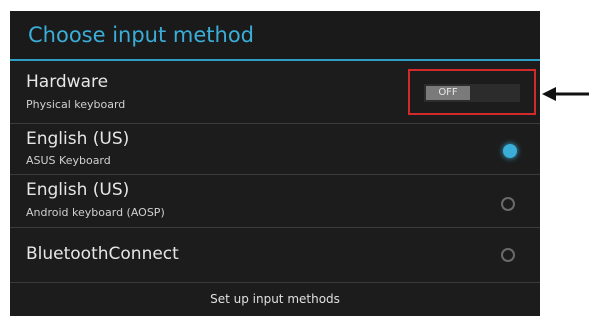  I want to click on hardware-keyboard-toggle: OFF, so click(472, 93).